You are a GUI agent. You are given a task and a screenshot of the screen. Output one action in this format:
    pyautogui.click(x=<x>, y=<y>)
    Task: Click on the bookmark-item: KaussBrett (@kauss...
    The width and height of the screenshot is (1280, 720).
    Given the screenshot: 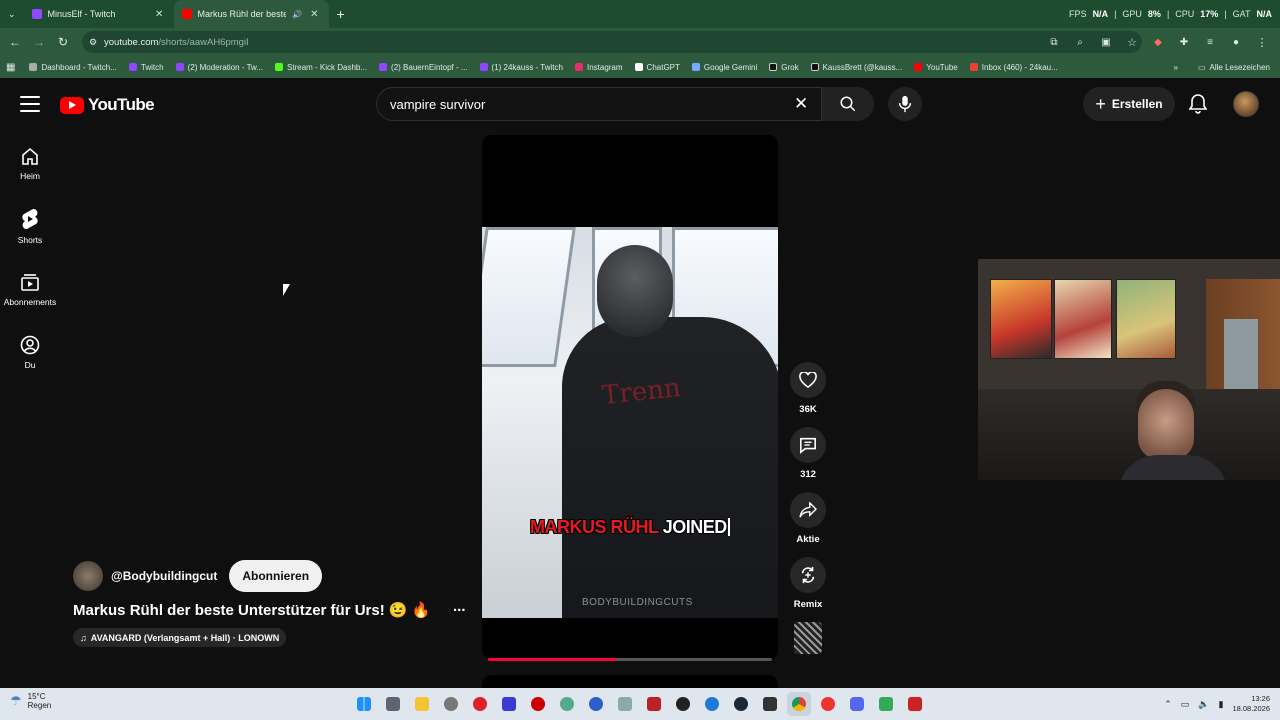 What is the action you would take?
    pyautogui.click(x=856, y=67)
    